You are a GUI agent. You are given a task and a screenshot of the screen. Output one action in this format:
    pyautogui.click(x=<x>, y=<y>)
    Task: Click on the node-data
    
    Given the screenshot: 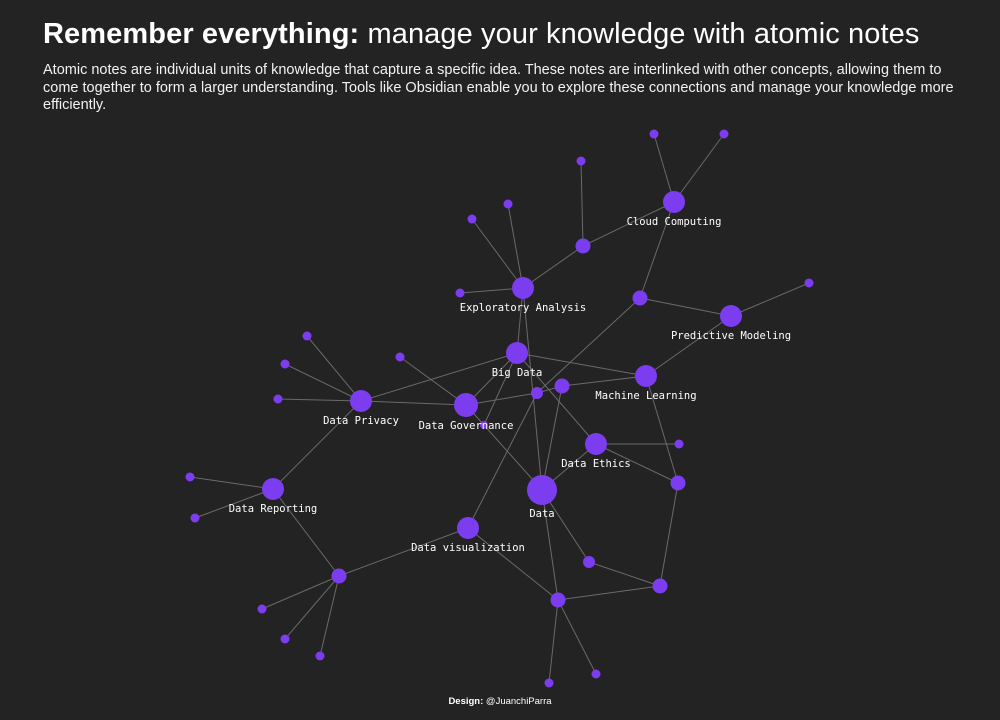 What is the action you would take?
    pyautogui.click(x=542, y=490)
    